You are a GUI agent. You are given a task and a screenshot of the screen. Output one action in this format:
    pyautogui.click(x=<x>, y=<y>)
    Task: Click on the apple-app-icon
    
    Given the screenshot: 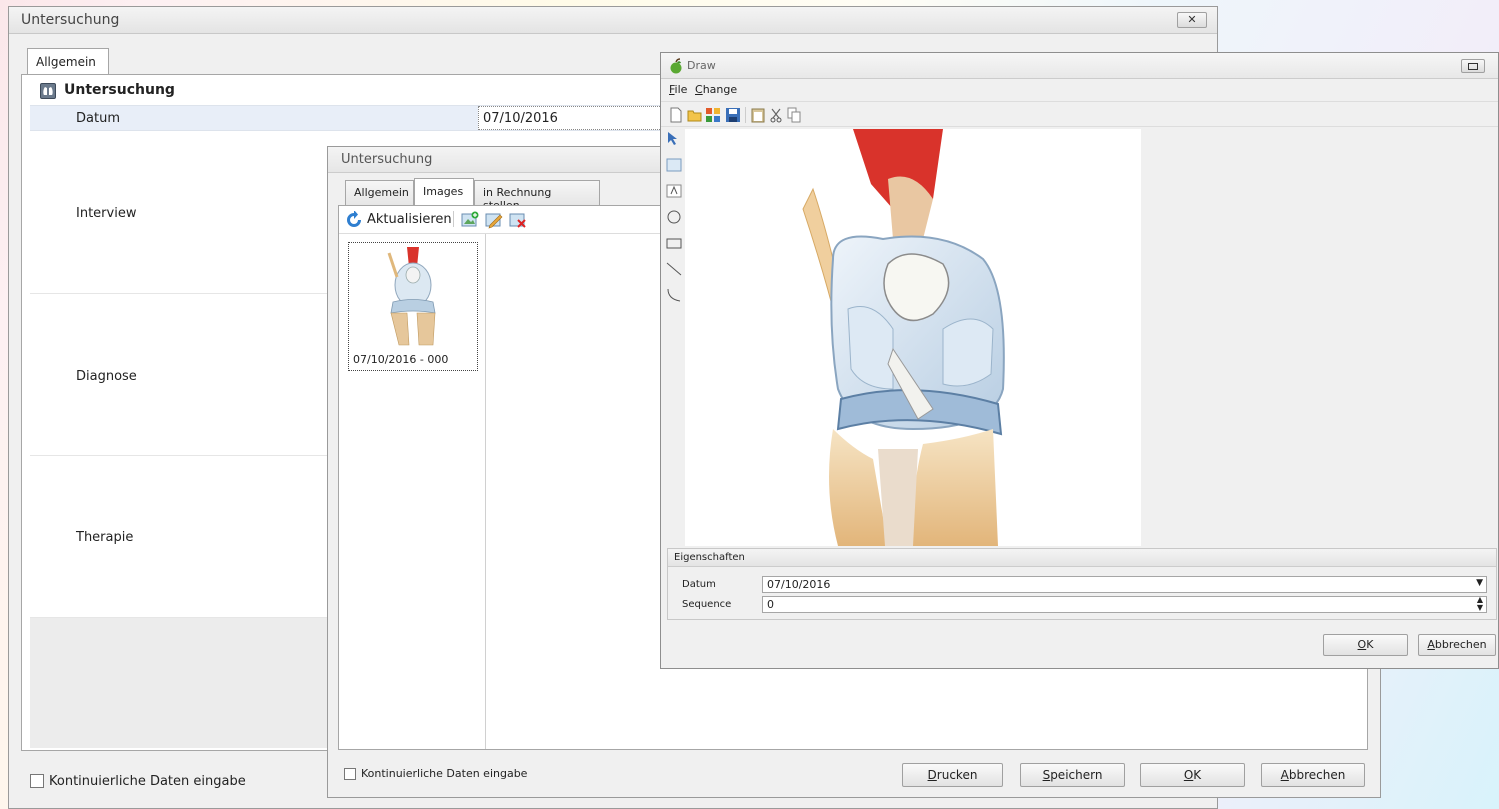 What is the action you would take?
    pyautogui.click(x=676, y=66)
    